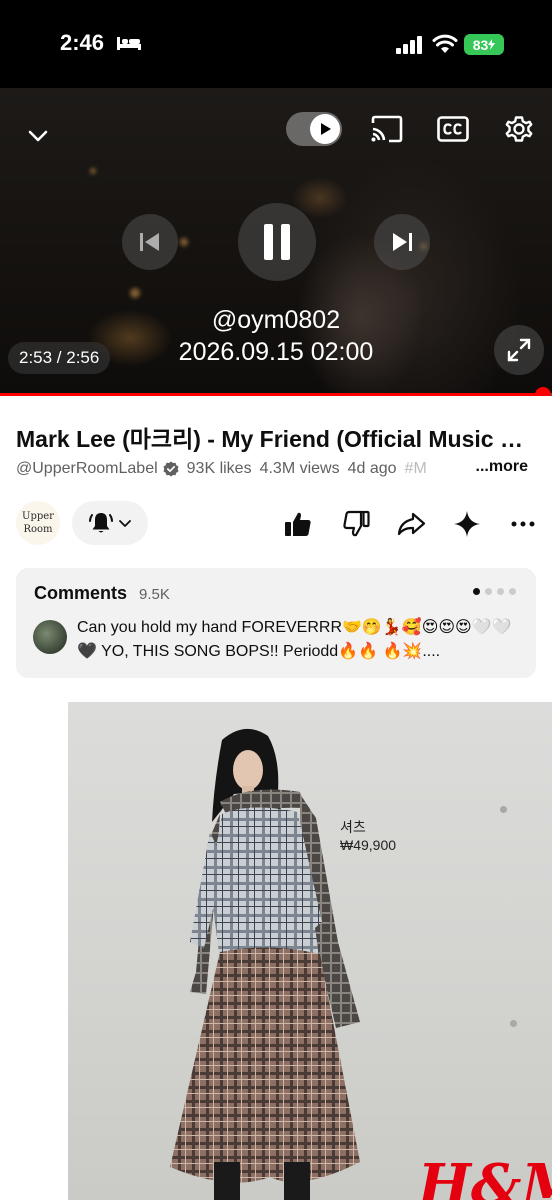 This screenshot has height=1200, width=552. I want to click on gear-icon, so click(519, 129).